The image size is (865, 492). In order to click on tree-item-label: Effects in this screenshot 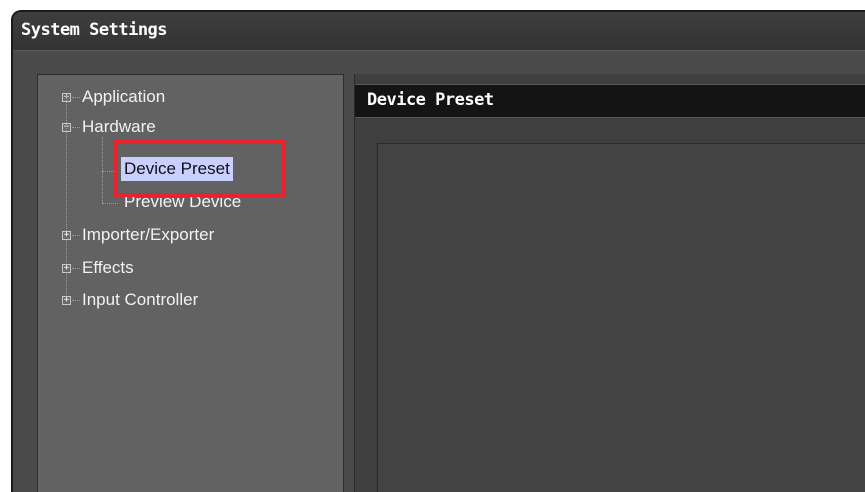, I will do `click(108, 267)`.